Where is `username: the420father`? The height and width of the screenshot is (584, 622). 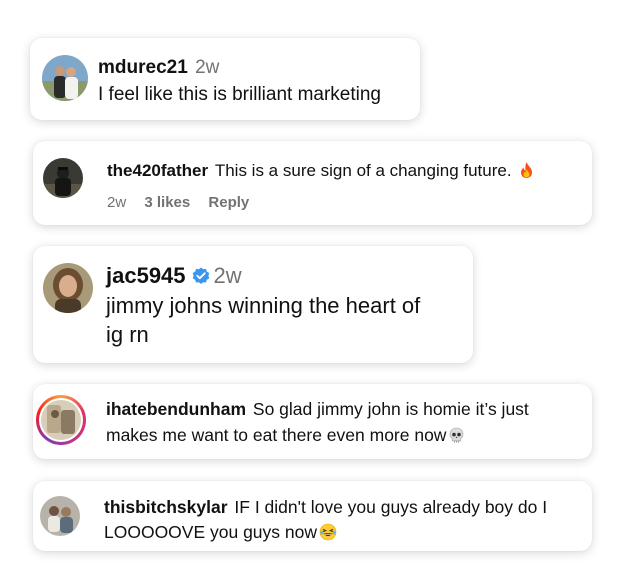 username: the420father is located at coordinates (157, 170).